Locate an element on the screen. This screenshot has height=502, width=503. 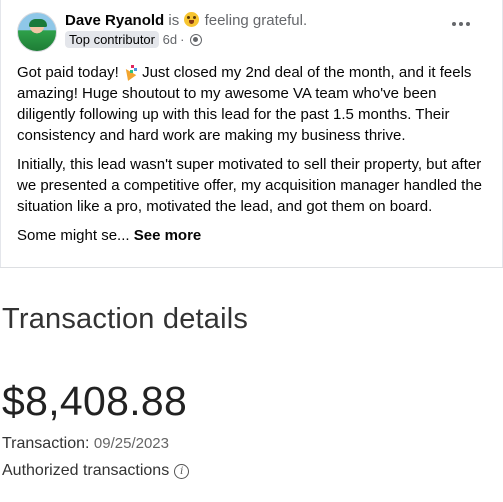
post-header: Dave Ryanold is feeling grateful. is located at coordinates (186, 20).